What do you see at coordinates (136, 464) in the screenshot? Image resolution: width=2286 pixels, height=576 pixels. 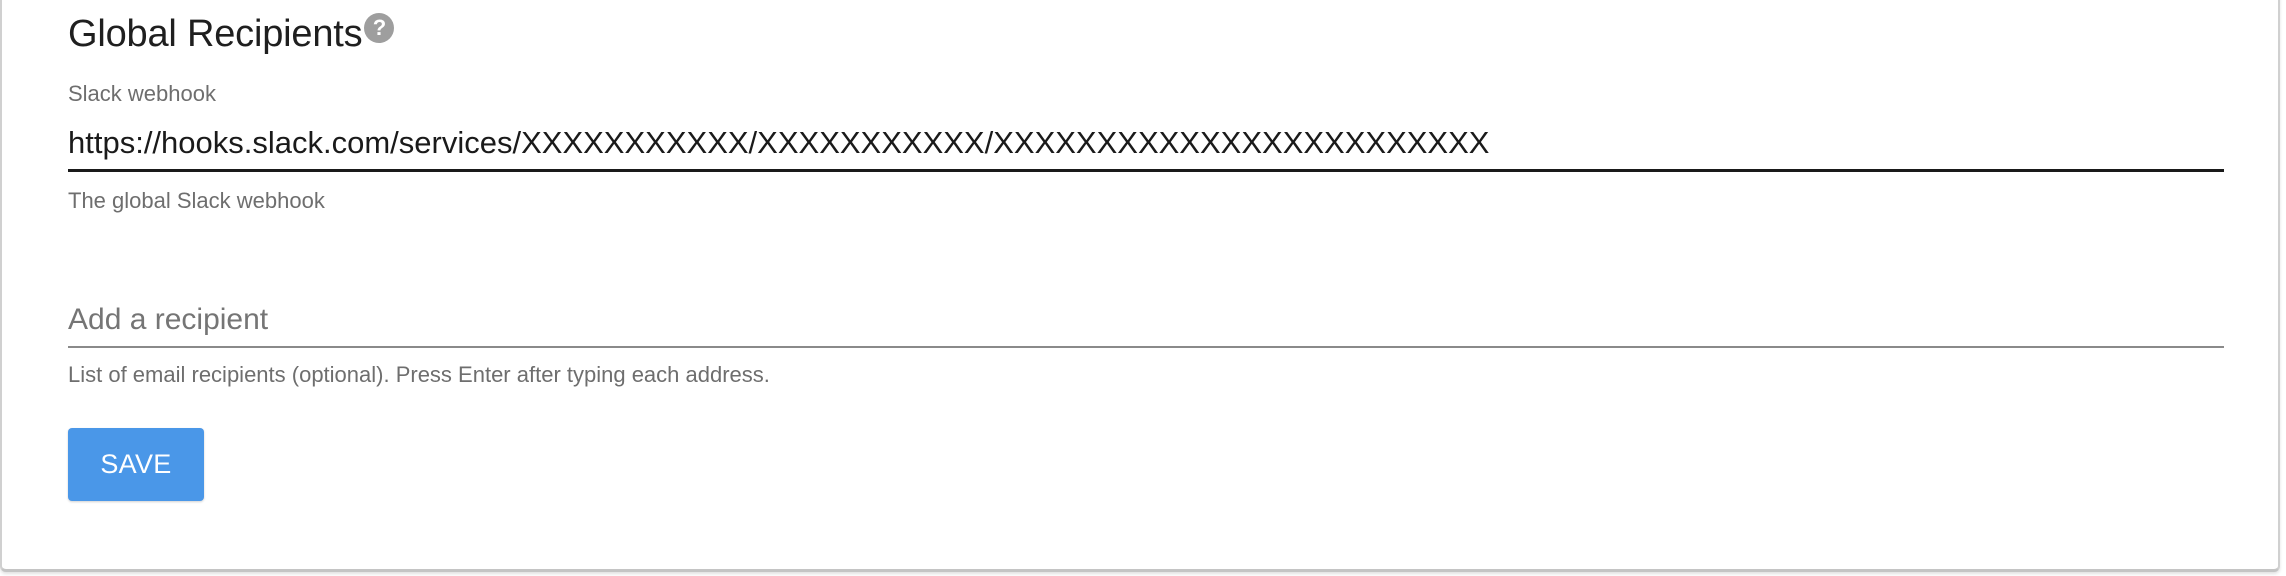 I see `save-button: SAVE` at bounding box center [136, 464].